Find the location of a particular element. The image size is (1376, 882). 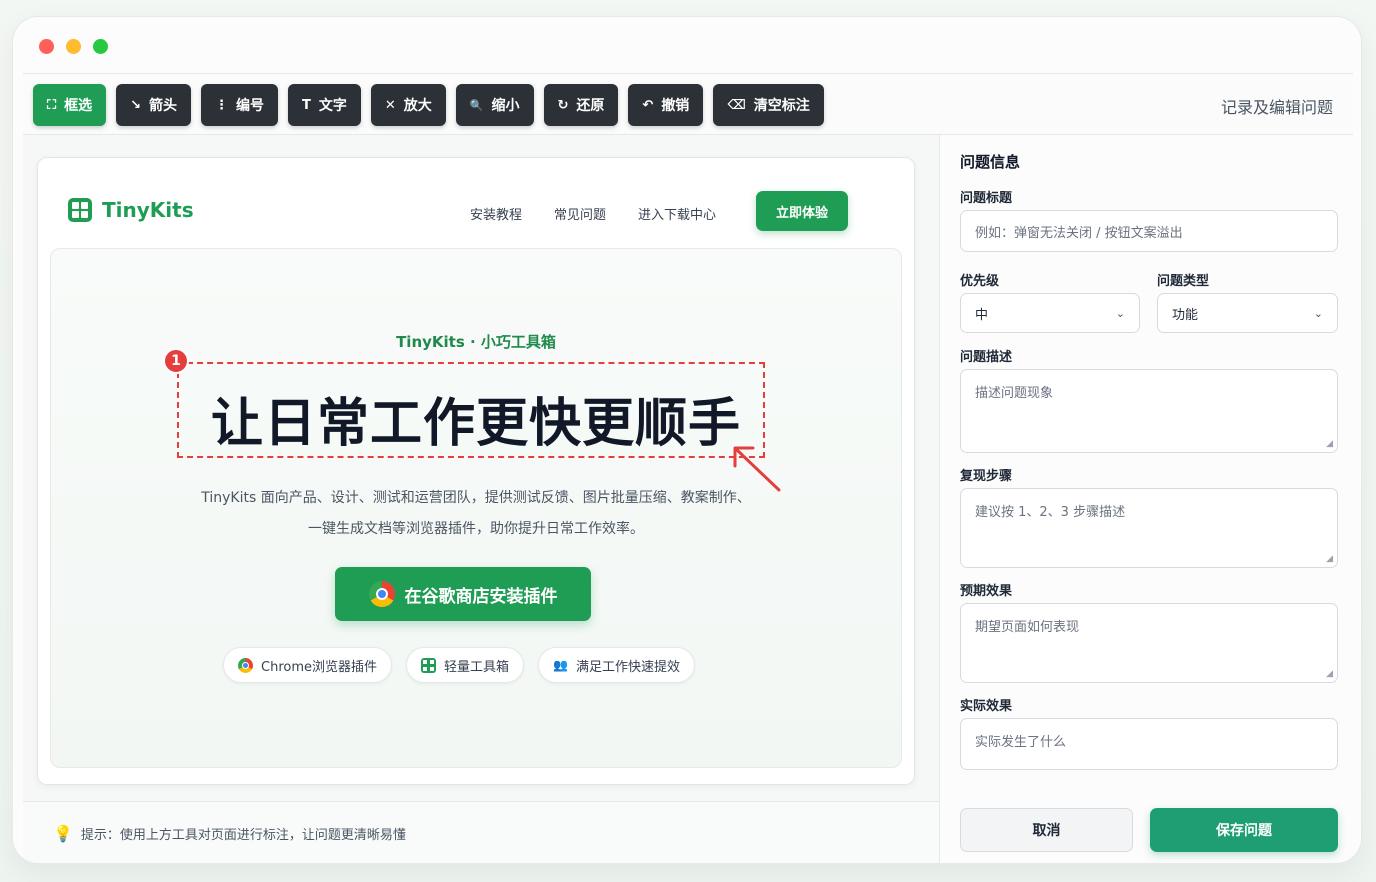

reset-icon: ↻ is located at coordinates (563, 105).